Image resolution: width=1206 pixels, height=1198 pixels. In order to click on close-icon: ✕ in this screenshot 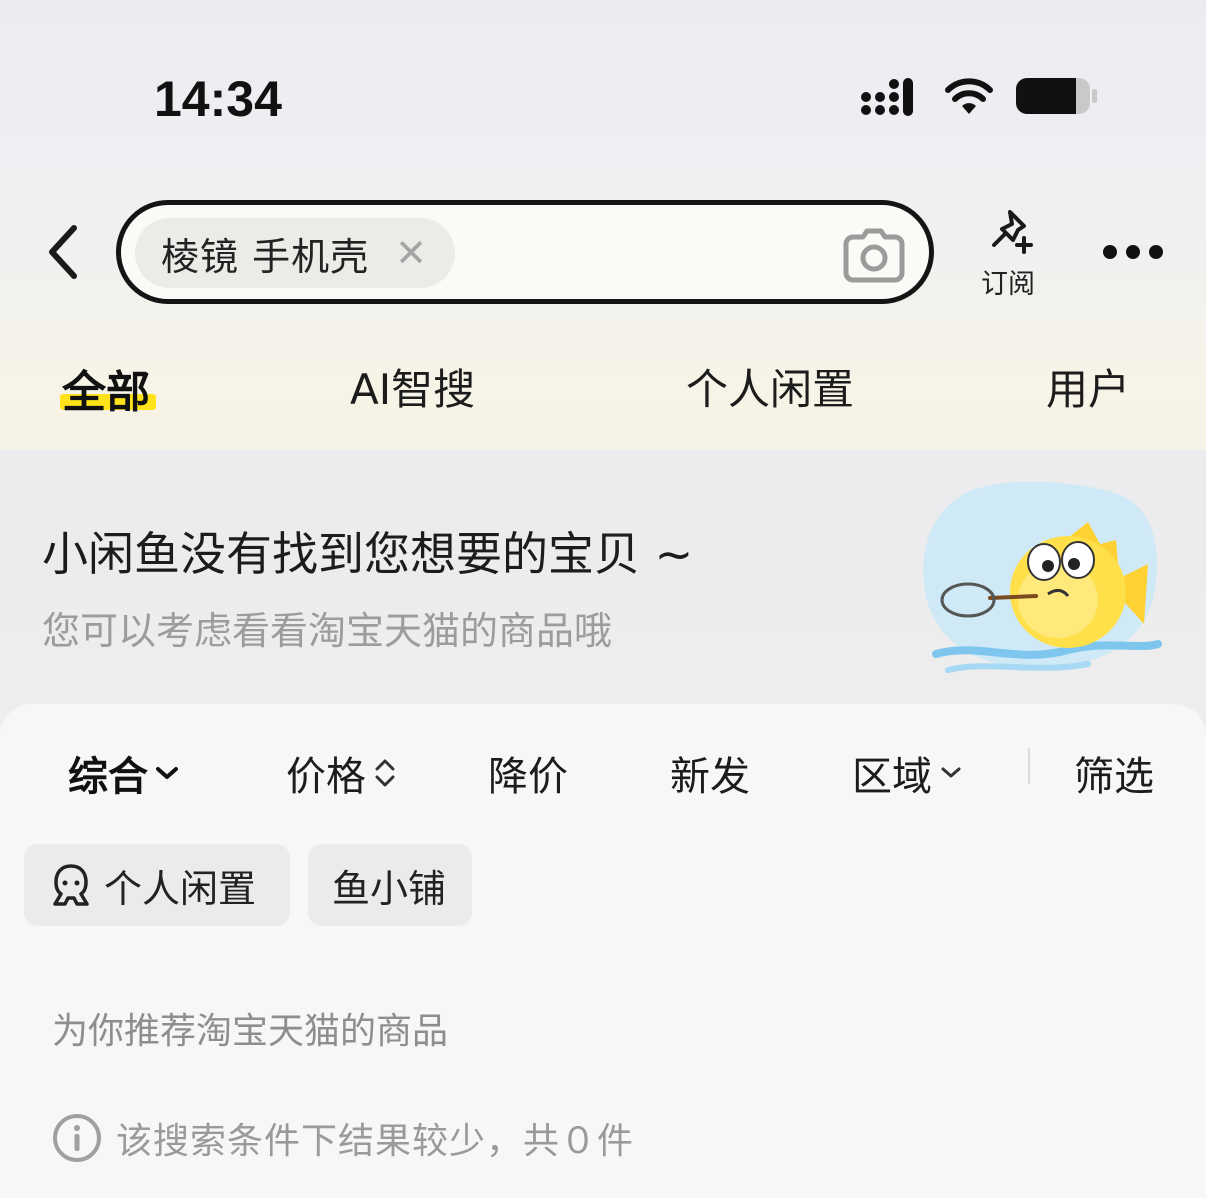, I will do `click(411, 253)`.